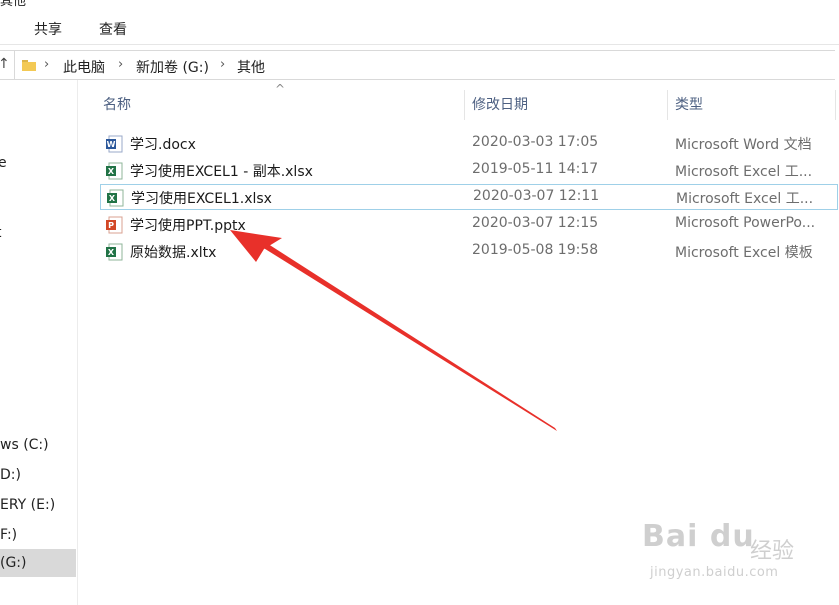 Image resolution: width=839 pixels, height=605 pixels. I want to click on watermark-url: jingyan.baidu.com, so click(714, 572).